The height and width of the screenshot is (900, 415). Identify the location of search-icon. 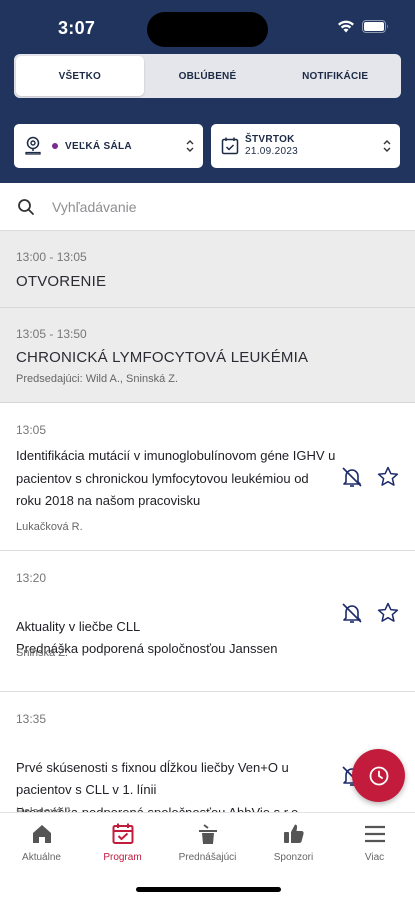
(26, 206).